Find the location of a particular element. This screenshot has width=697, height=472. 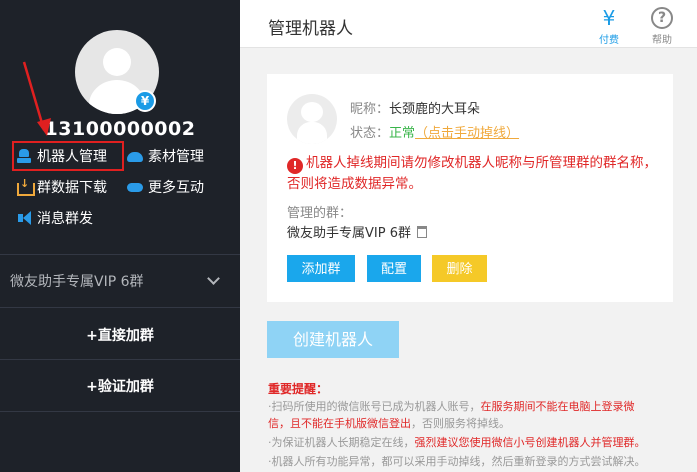

warning-text: 机器人掉线期间请勿修改机器人昵称与所管理群的群名称，否则将造成数据异常。 is located at coordinates (472, 173).